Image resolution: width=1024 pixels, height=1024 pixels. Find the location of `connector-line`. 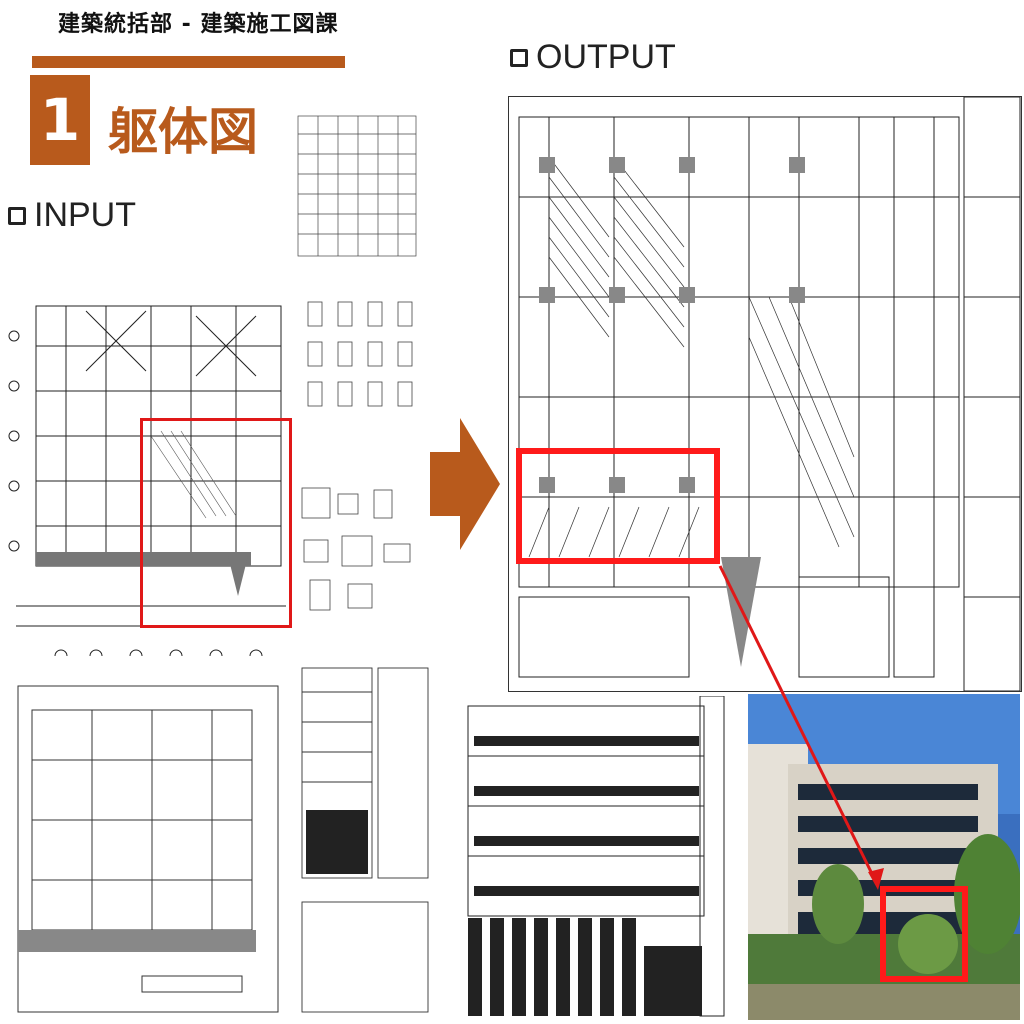

connector-line is located at coordinates (801, 727).